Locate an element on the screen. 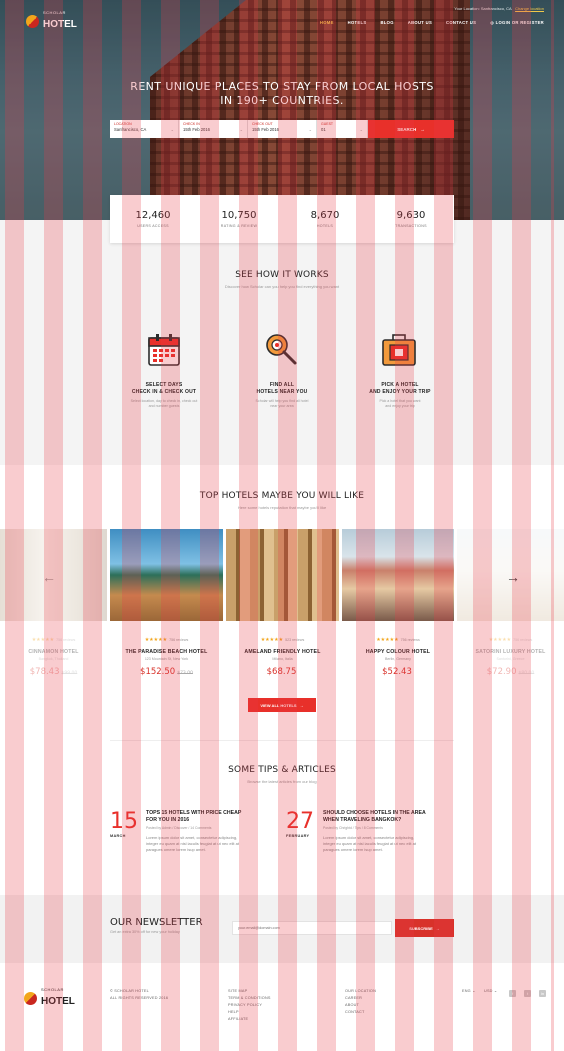 This screenshot has width=564, height=1051. footer-link-privacy: PRIVACY POLICY is located at coordinates (249, 1005).